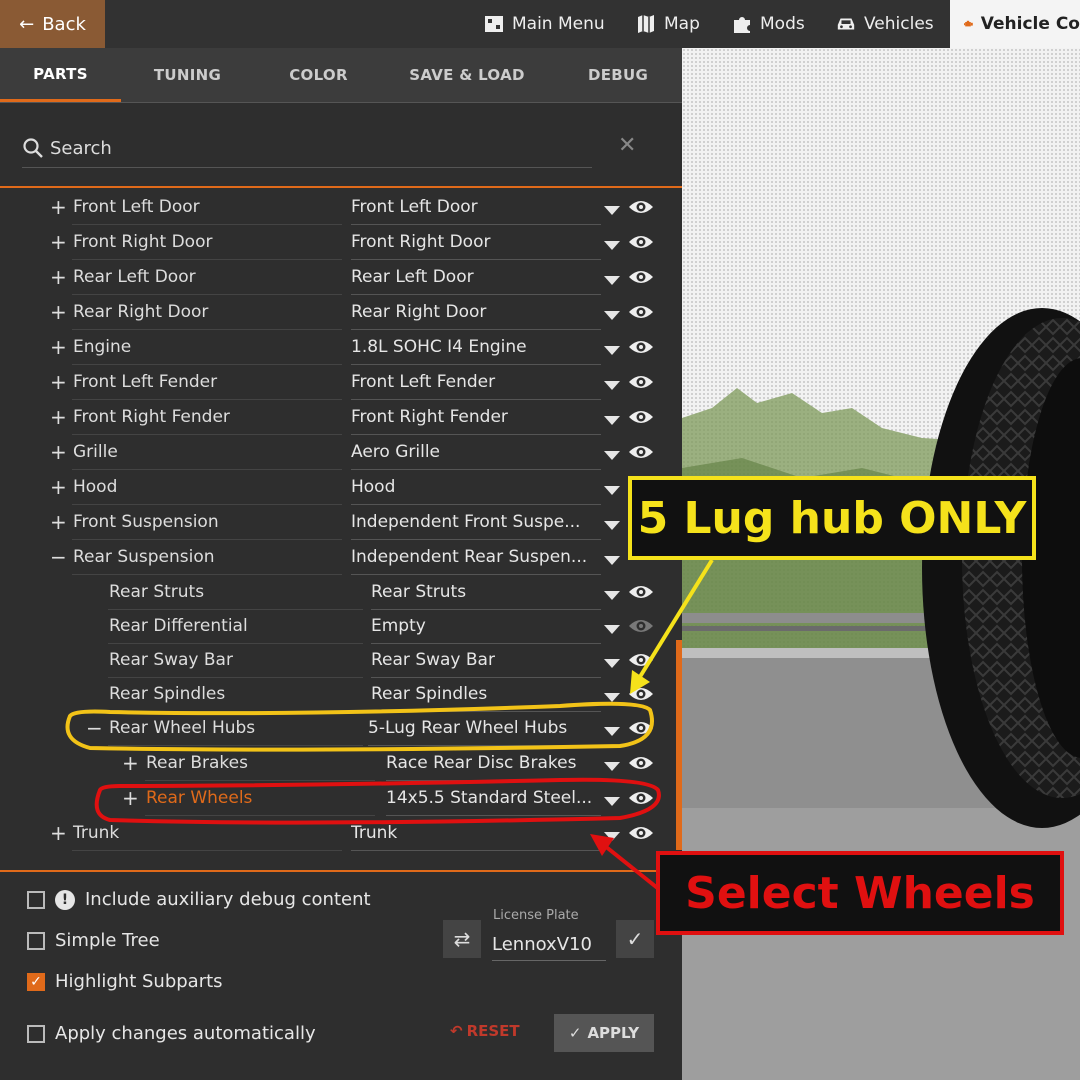  I want to click on search-field: Search, so click(307, 148).